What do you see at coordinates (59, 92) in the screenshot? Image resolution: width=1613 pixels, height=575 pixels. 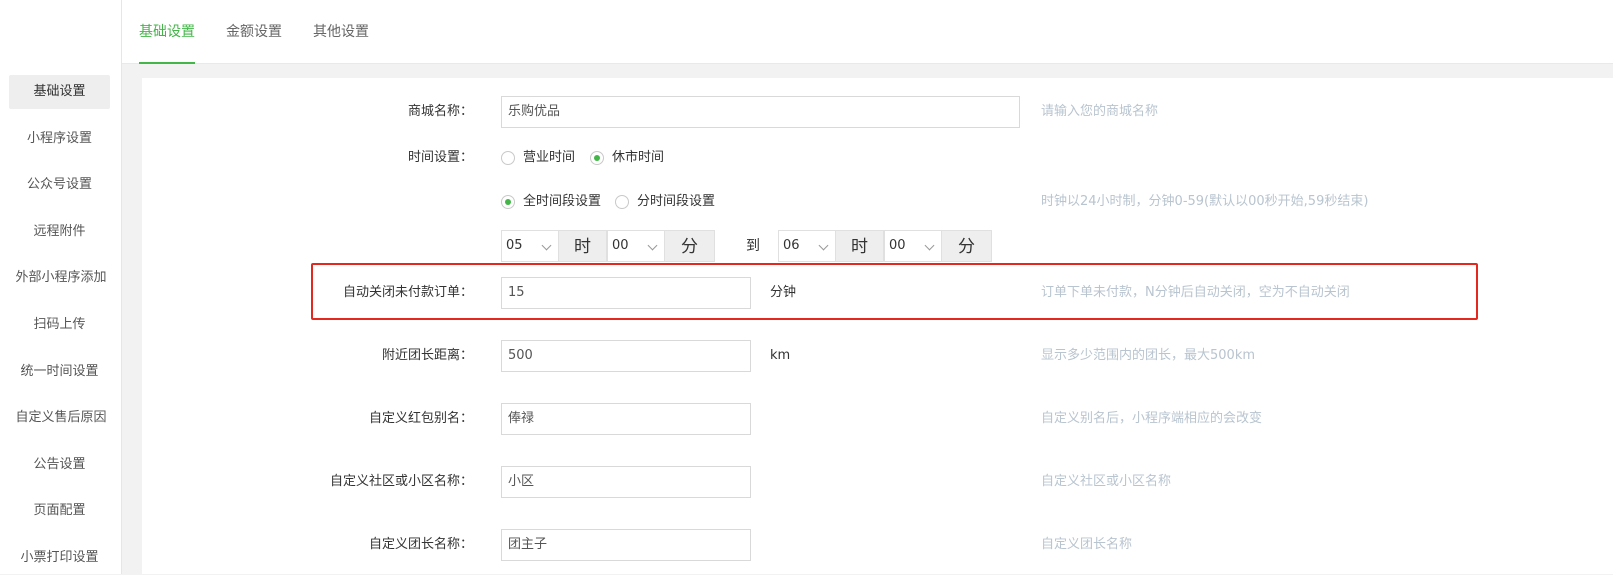 I see `sidebar-item-basic-settings: 基础设置` at bounding box center [59, 92].